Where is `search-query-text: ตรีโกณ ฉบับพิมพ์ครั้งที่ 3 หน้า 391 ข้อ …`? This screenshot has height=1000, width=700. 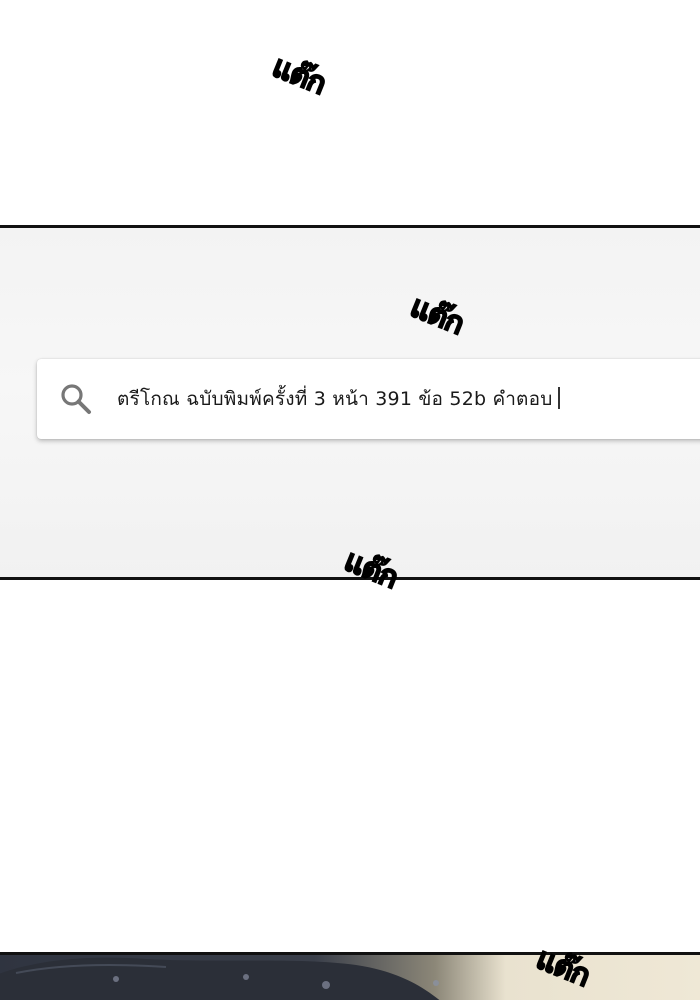
search-query-text: ตรีโกณ ฉบับพิมพ์ครั้งที่ 3 หน้า 391 ข้อ … is located at coordinates (335, 399).